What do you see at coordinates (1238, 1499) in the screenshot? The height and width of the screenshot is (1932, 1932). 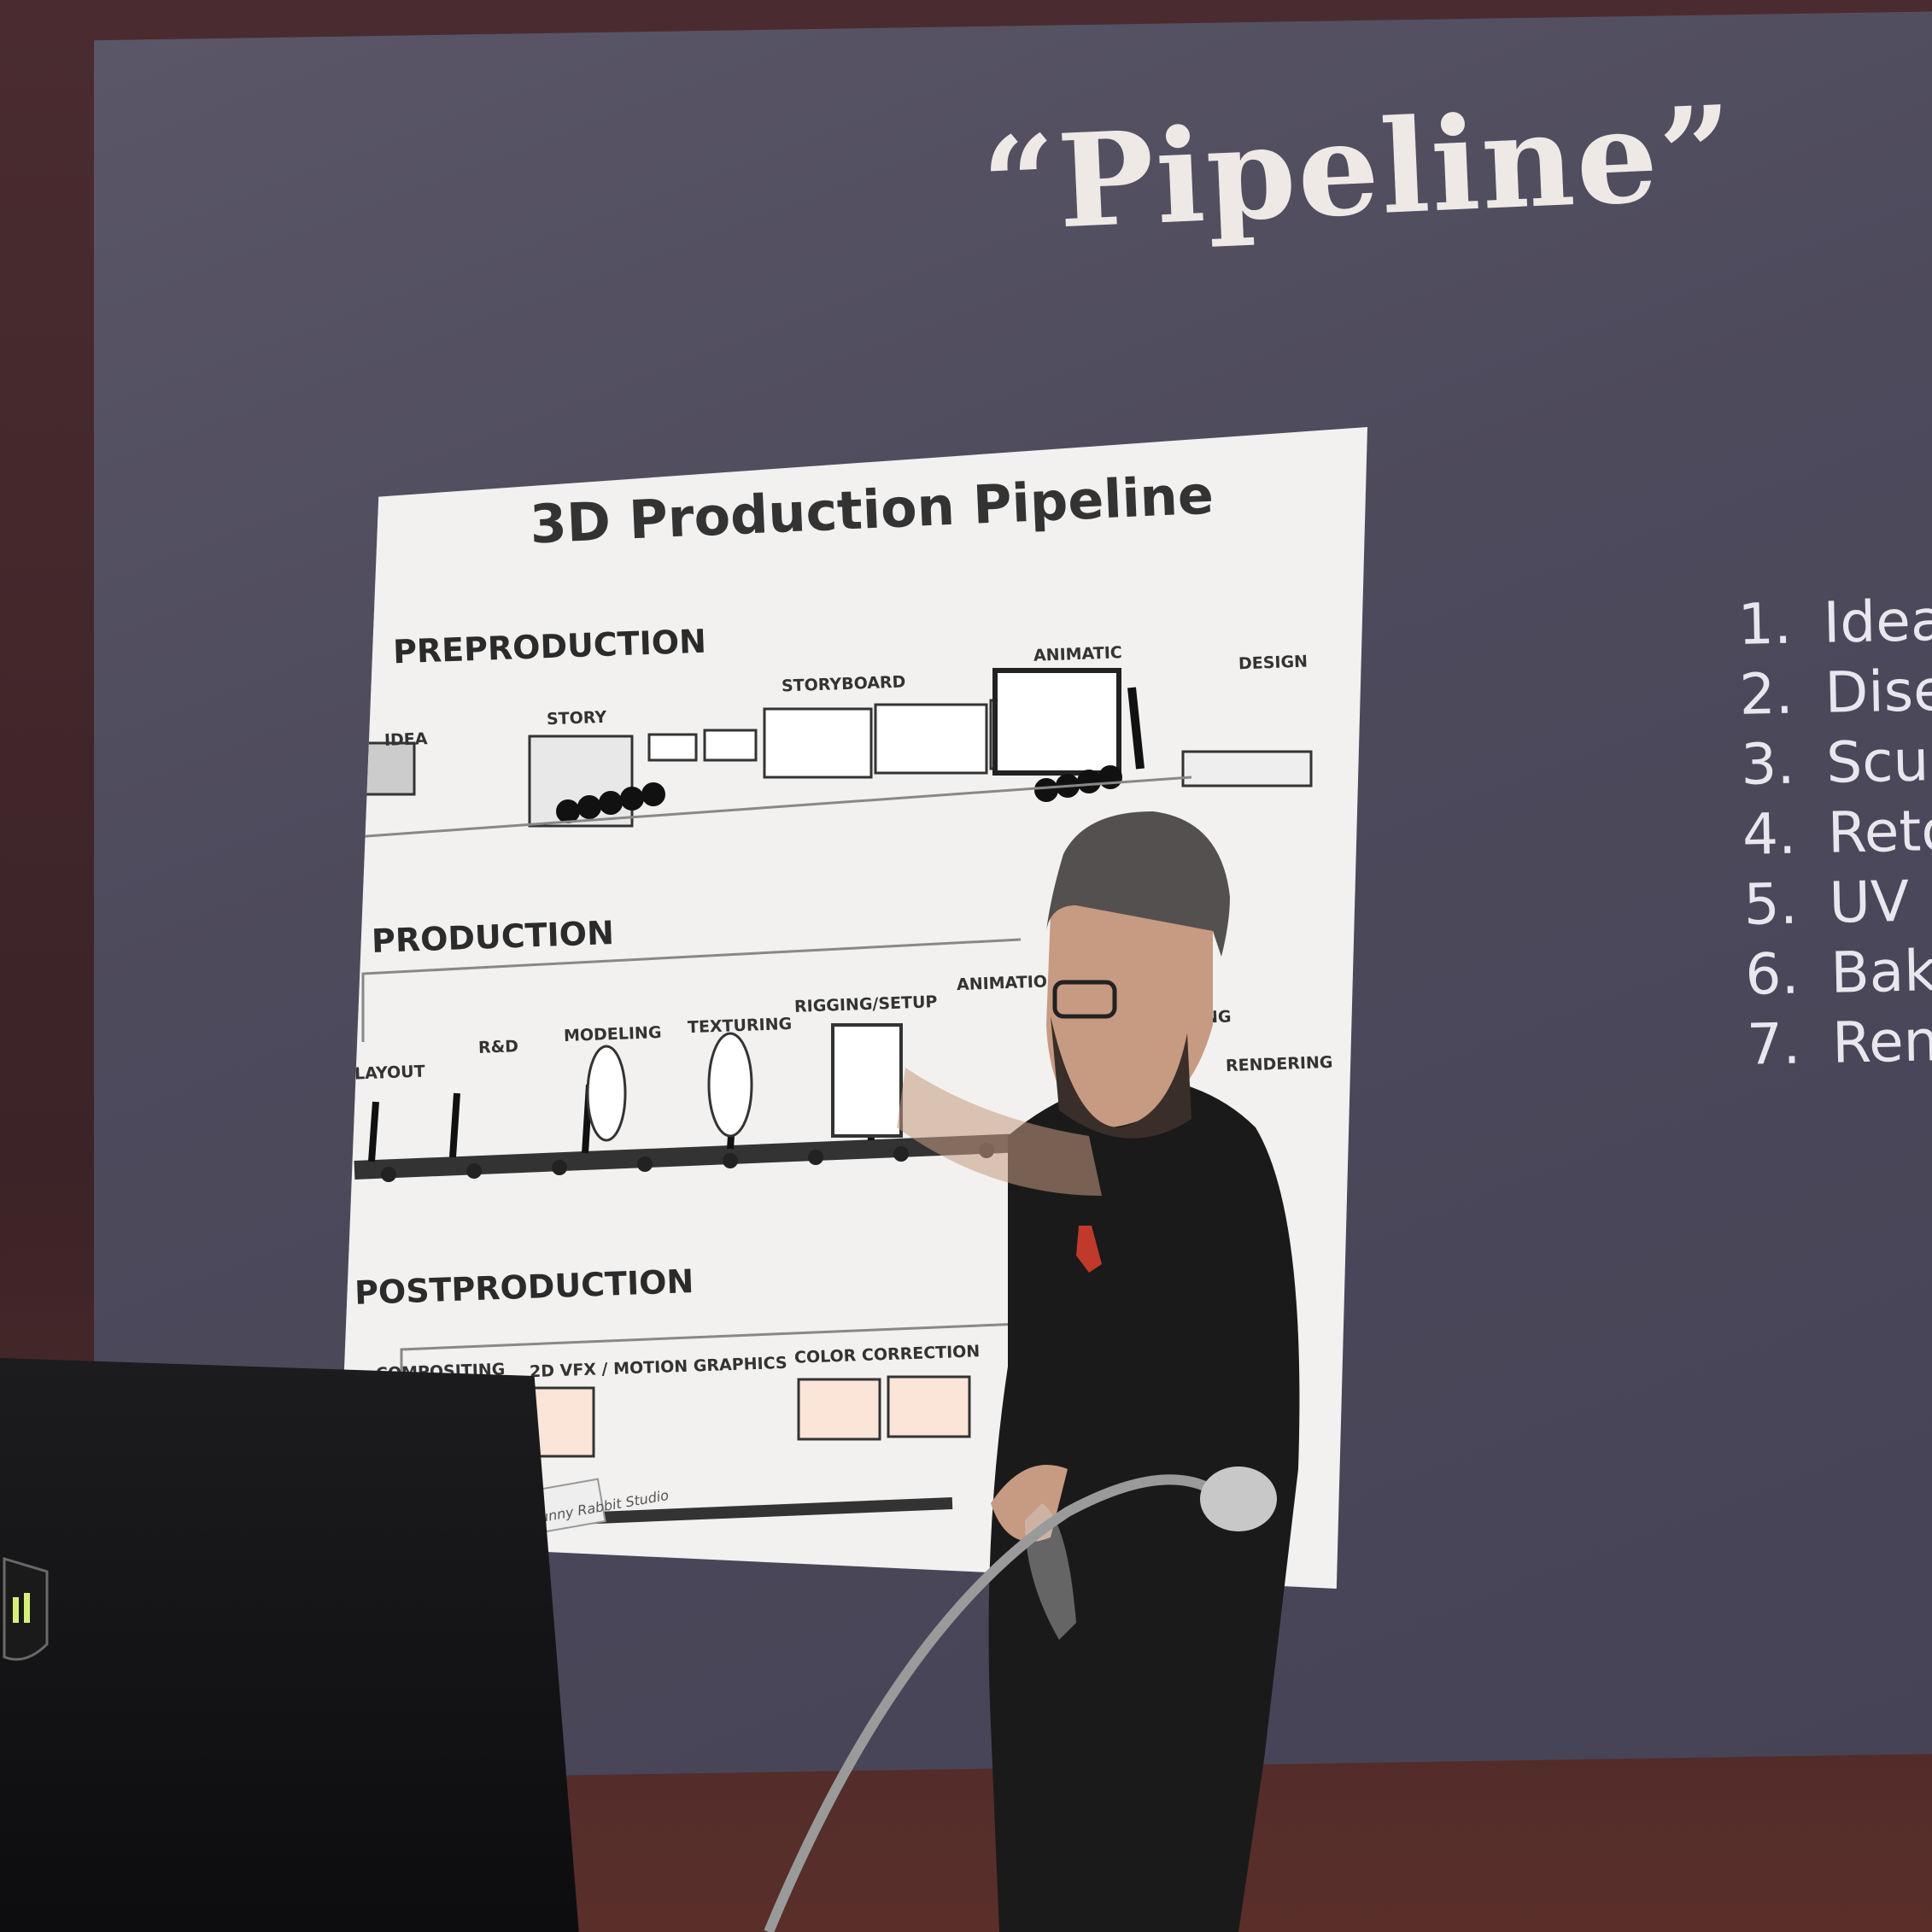 I see `microphone-icon` at bounding box center [1238, 1499].